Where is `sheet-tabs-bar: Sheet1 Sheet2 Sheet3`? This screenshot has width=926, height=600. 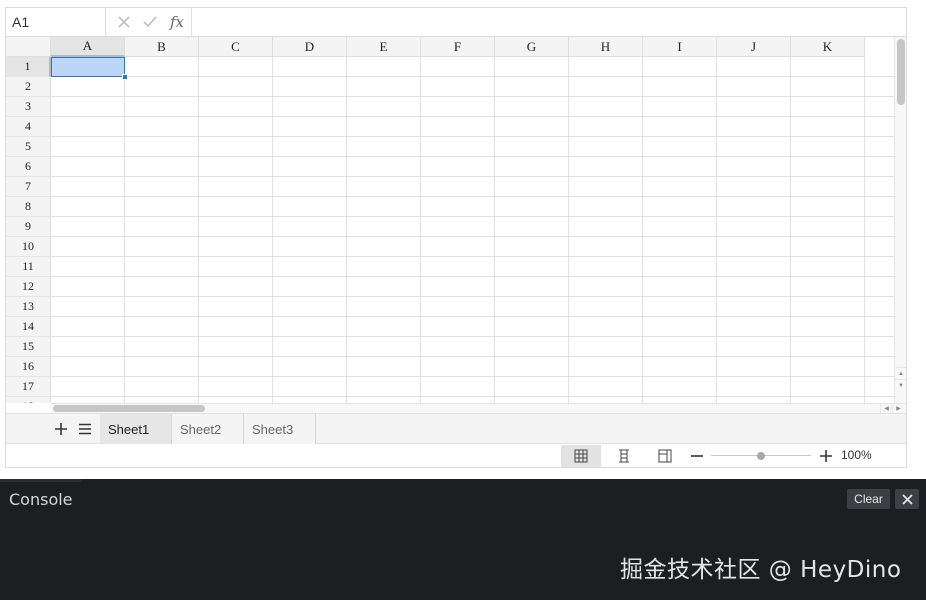
sheet-tabs-bar: Sheet1 Sheet2 Sheet3 is located at coordinates (456, 428).